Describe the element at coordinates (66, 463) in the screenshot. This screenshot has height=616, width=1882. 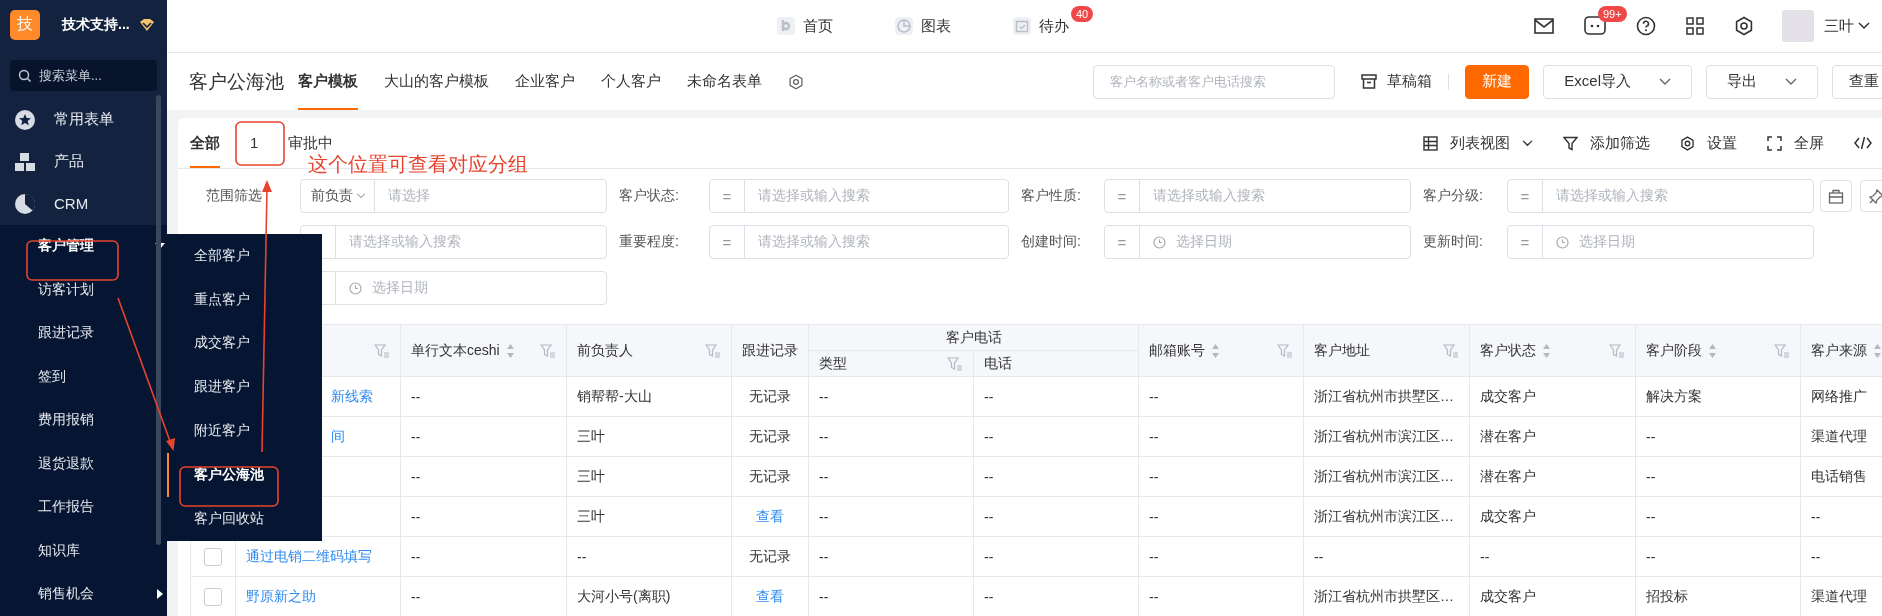
I see `sidebar-subitem: 退货退款` at that location.